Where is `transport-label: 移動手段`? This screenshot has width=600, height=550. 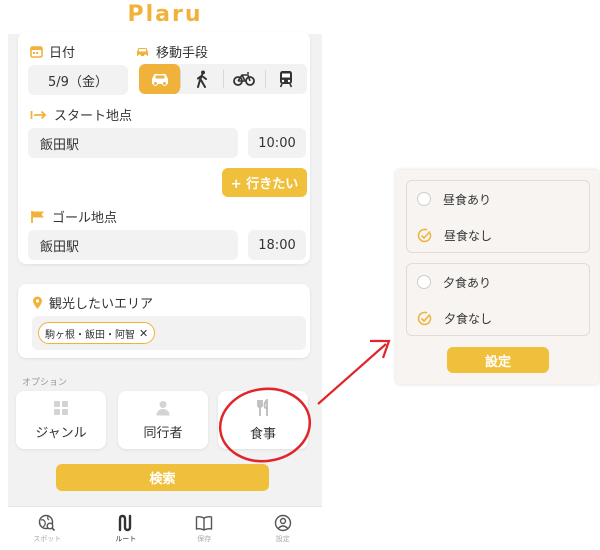 transport-label: 移動手段 is located at coordinates (182, 53).